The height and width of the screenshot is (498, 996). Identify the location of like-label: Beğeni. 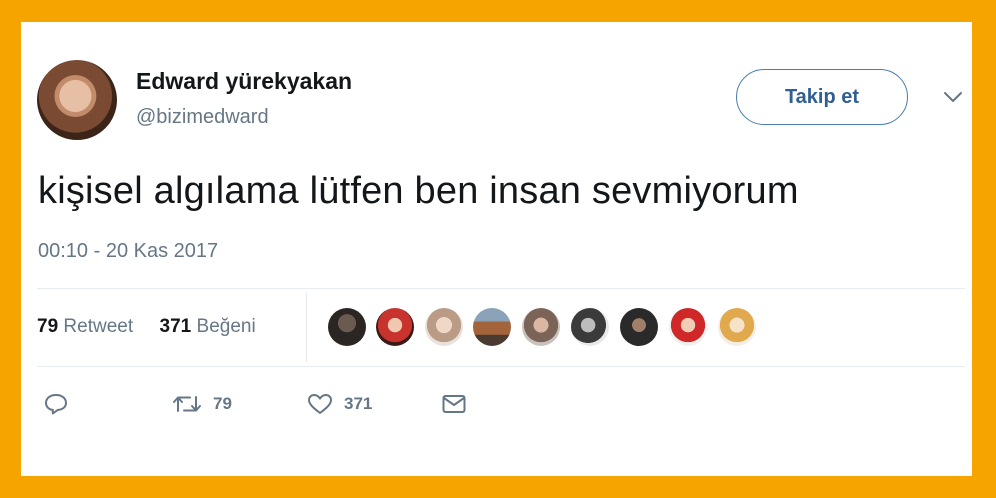
(226, 326).